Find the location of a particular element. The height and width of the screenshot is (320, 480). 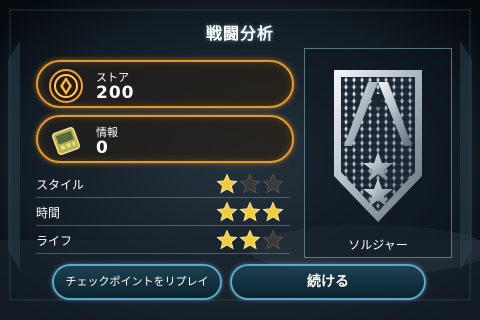

ratings-list: スタイル 時間 ライフ is located at coordinates (163, 212).